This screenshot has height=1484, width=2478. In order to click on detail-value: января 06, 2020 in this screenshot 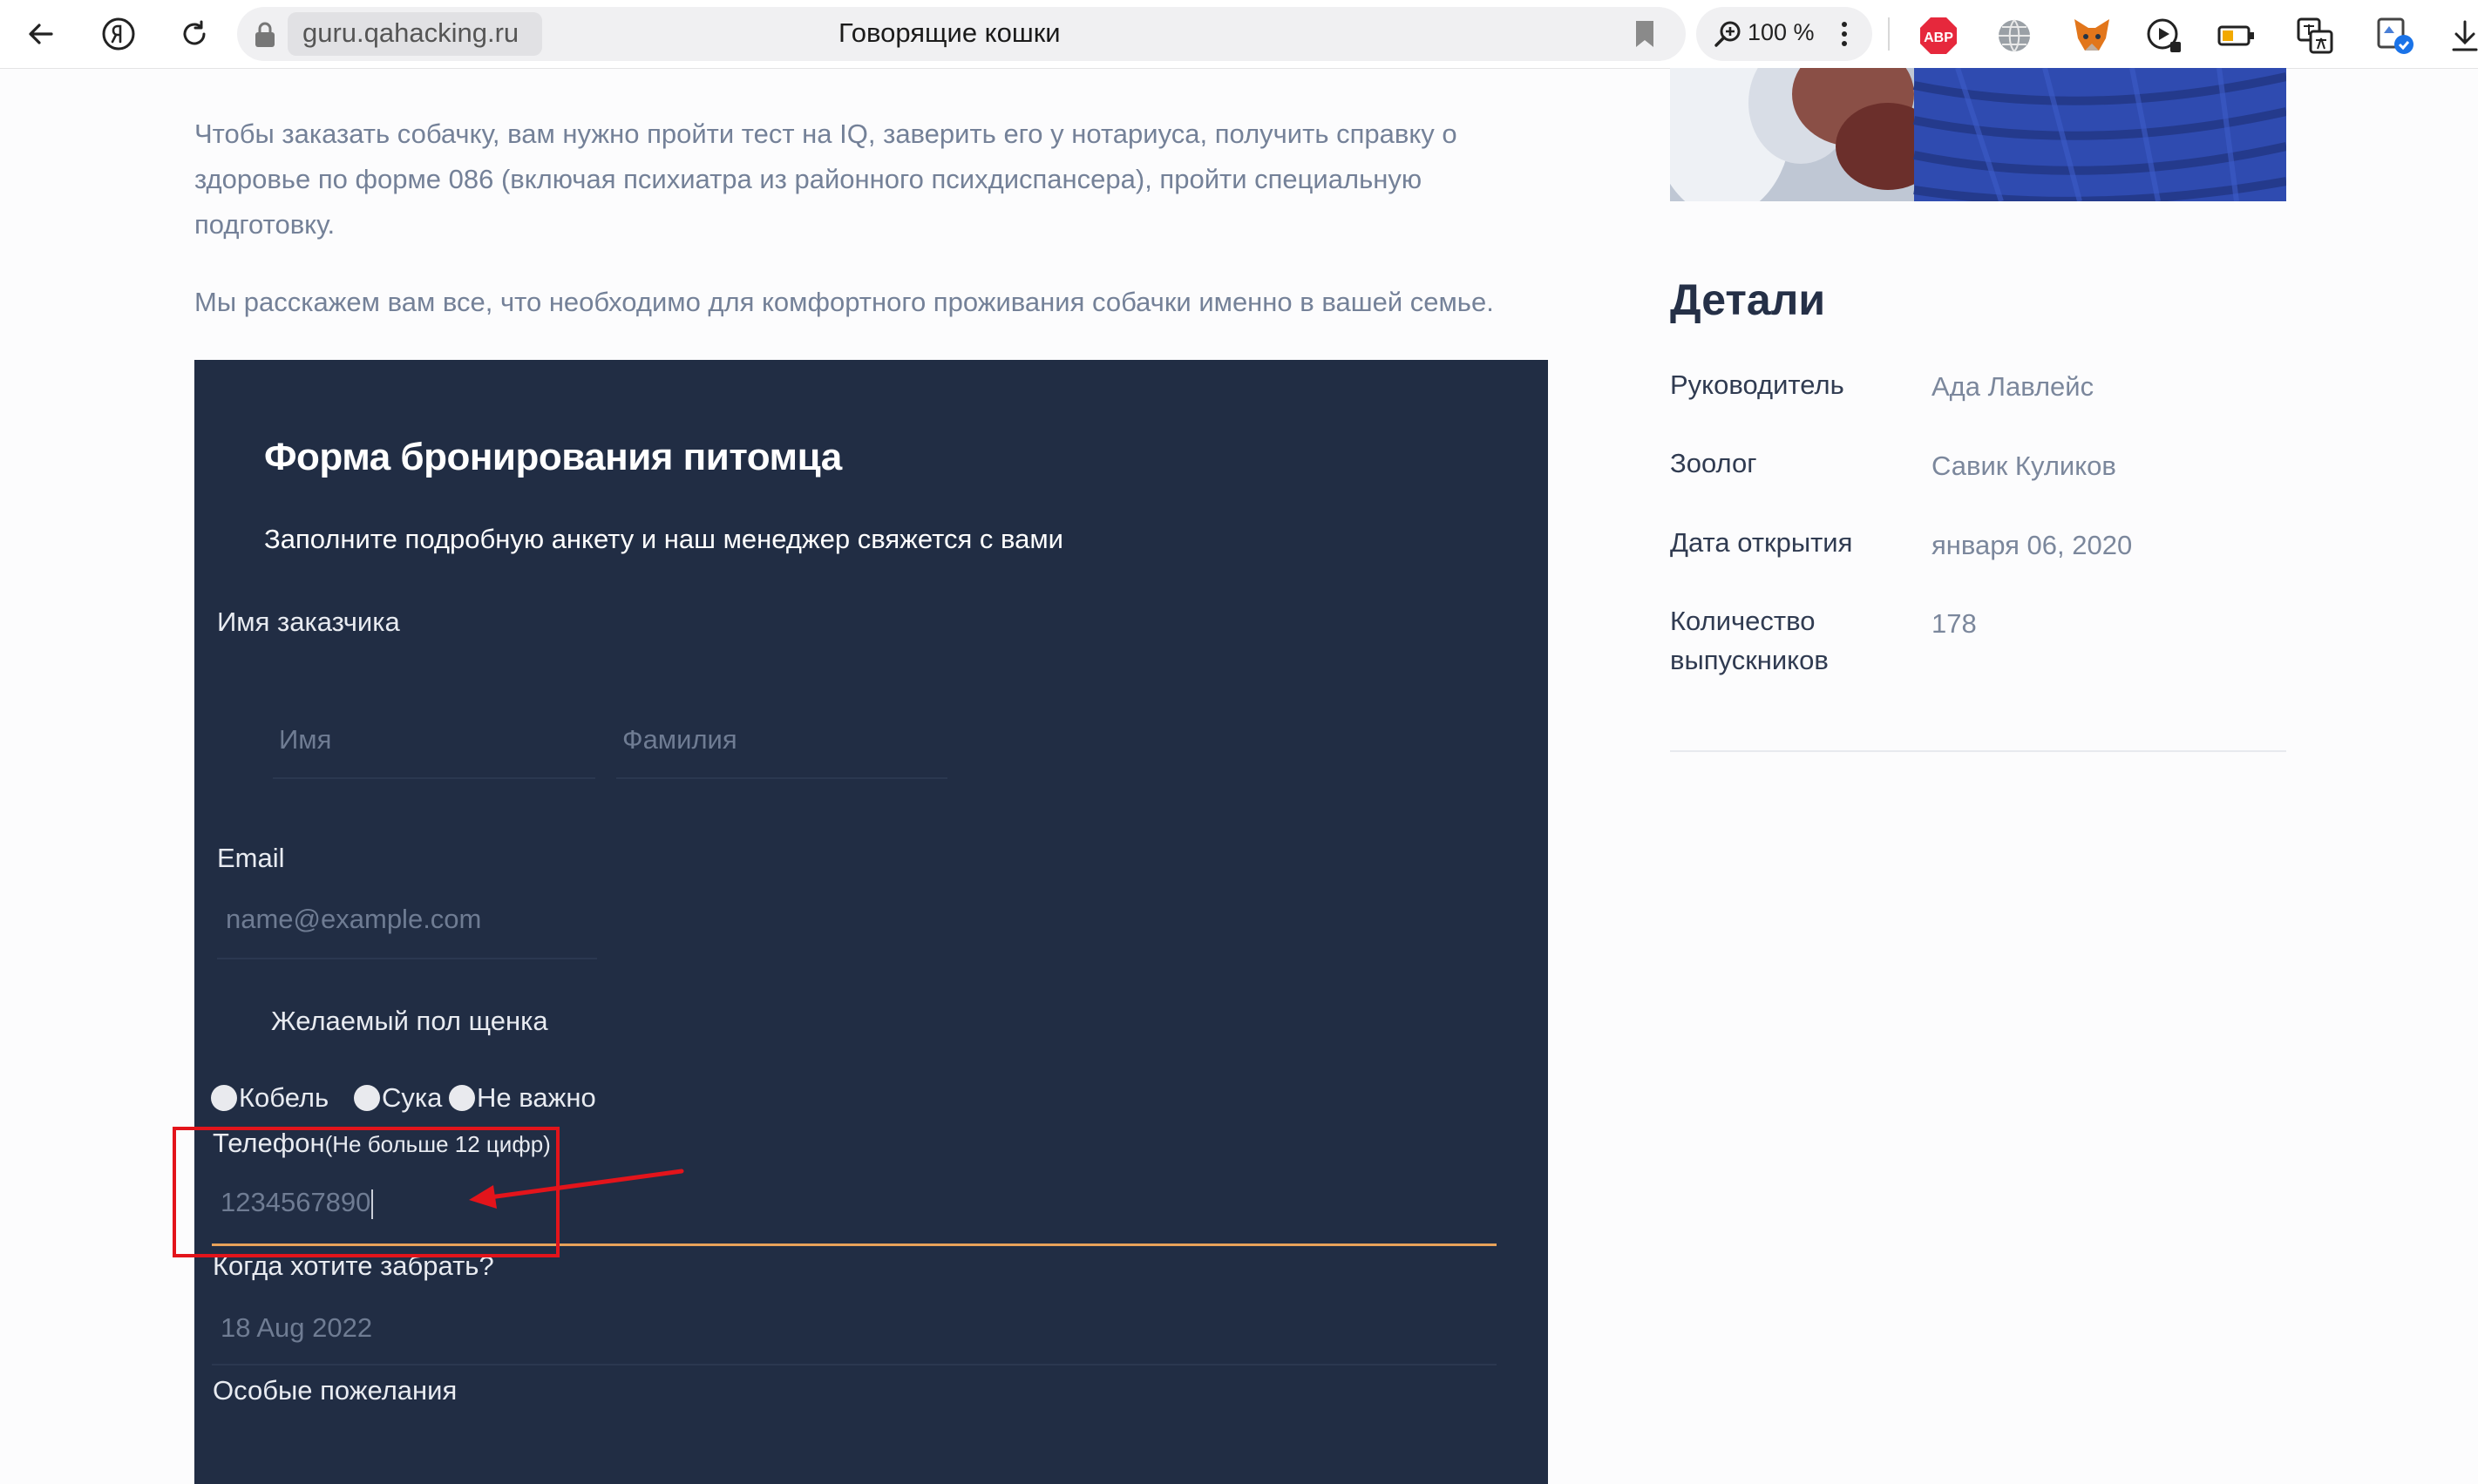, I will do `click(2032, 545)`.